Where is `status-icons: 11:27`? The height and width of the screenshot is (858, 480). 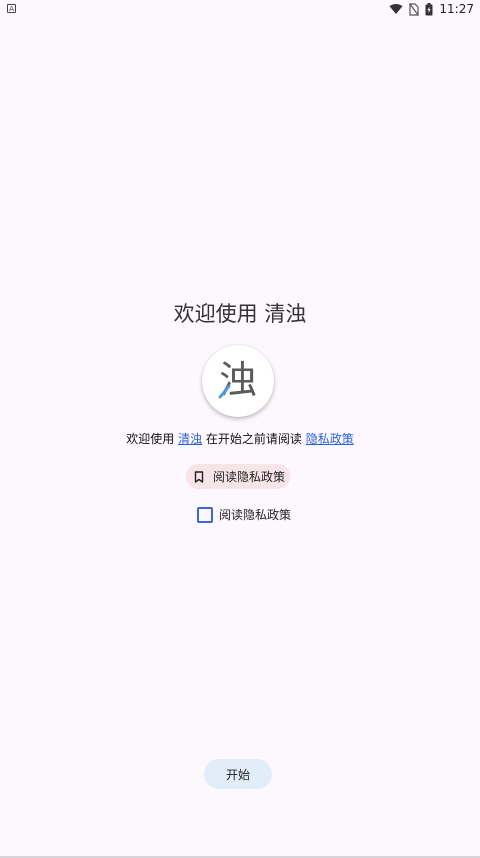 status-icons: 11:27 is located at coordinates (431, 9).